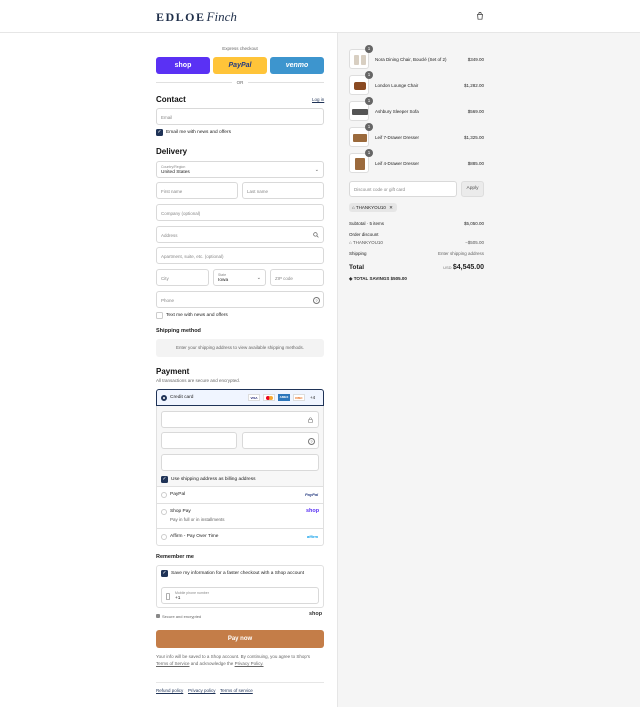 Image resolution: width=640 pixels, height=707 pixels. What do you see at coordinates (391, 207) in the screenshot?
I see `remove-discount-icon: ✕` at bounding box center [391, 207].